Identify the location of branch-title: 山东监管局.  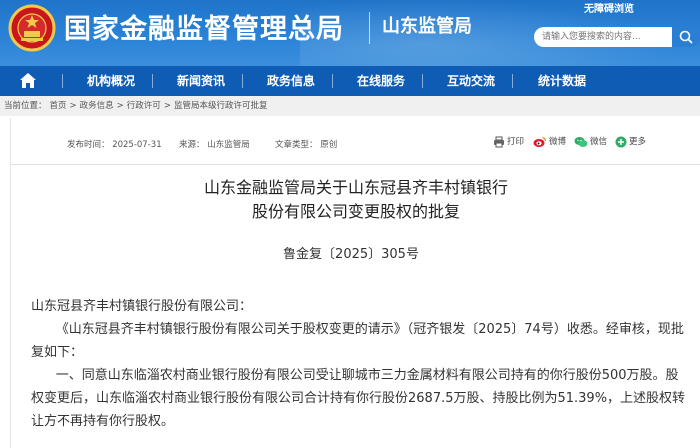
(427, 26).